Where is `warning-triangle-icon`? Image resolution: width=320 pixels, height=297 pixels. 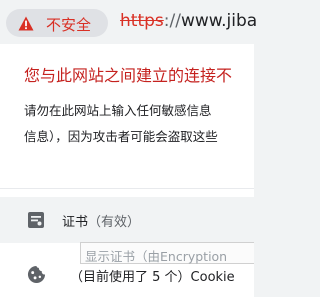
warning-triangle-icon is located at coordinates (26, 23).